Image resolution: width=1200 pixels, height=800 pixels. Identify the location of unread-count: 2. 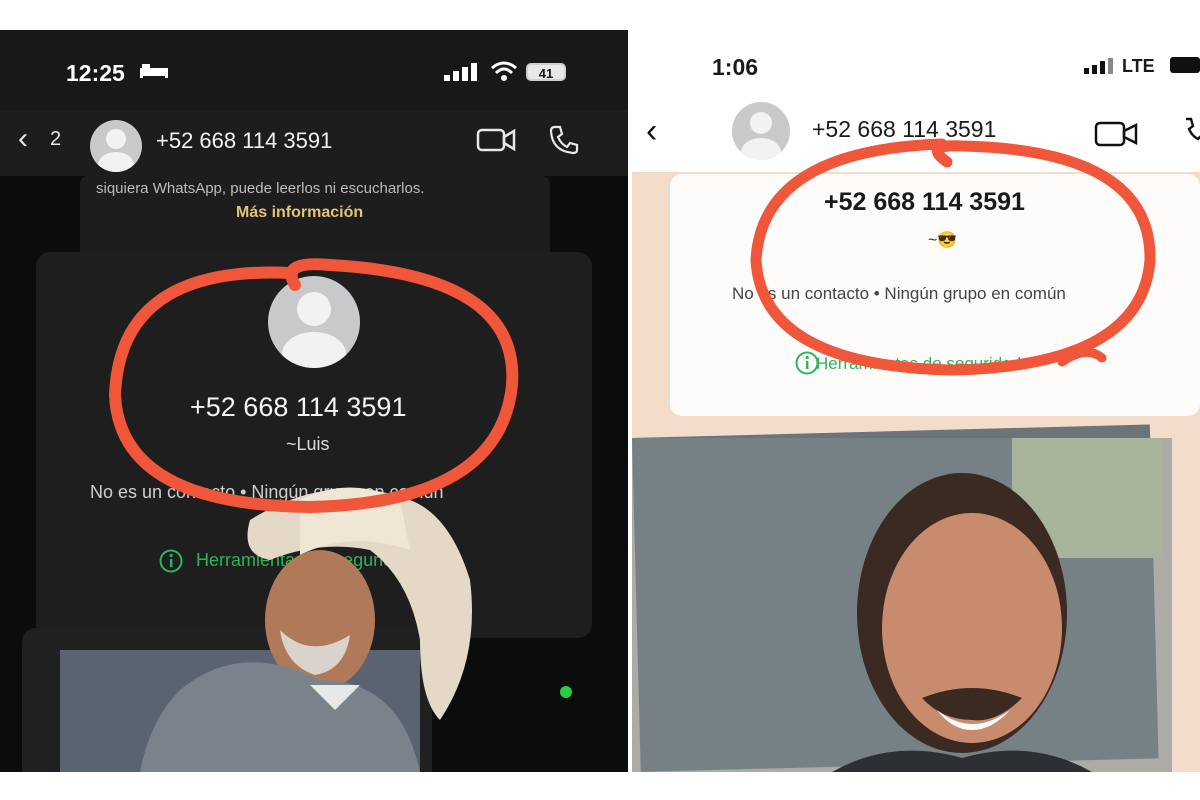
(55, 139).